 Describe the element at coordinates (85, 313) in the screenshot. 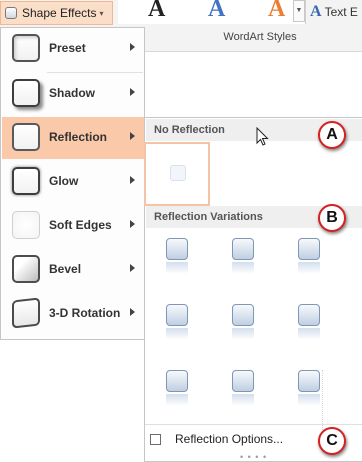

I see `menu-item-label: 3-D Rotation` at that location.